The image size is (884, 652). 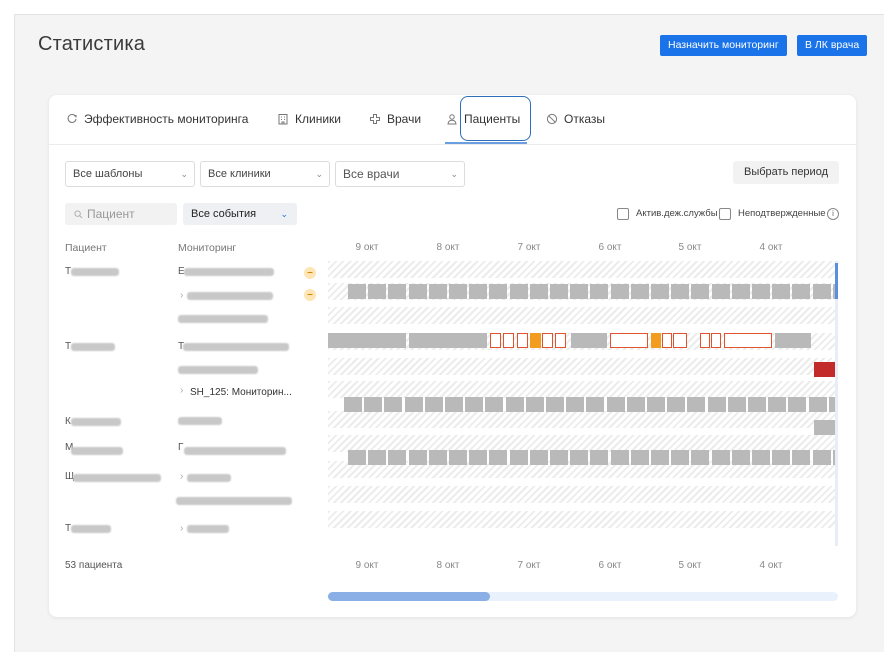 I want to click on tab-clinics: Клиники, so click(x=309, y=119).